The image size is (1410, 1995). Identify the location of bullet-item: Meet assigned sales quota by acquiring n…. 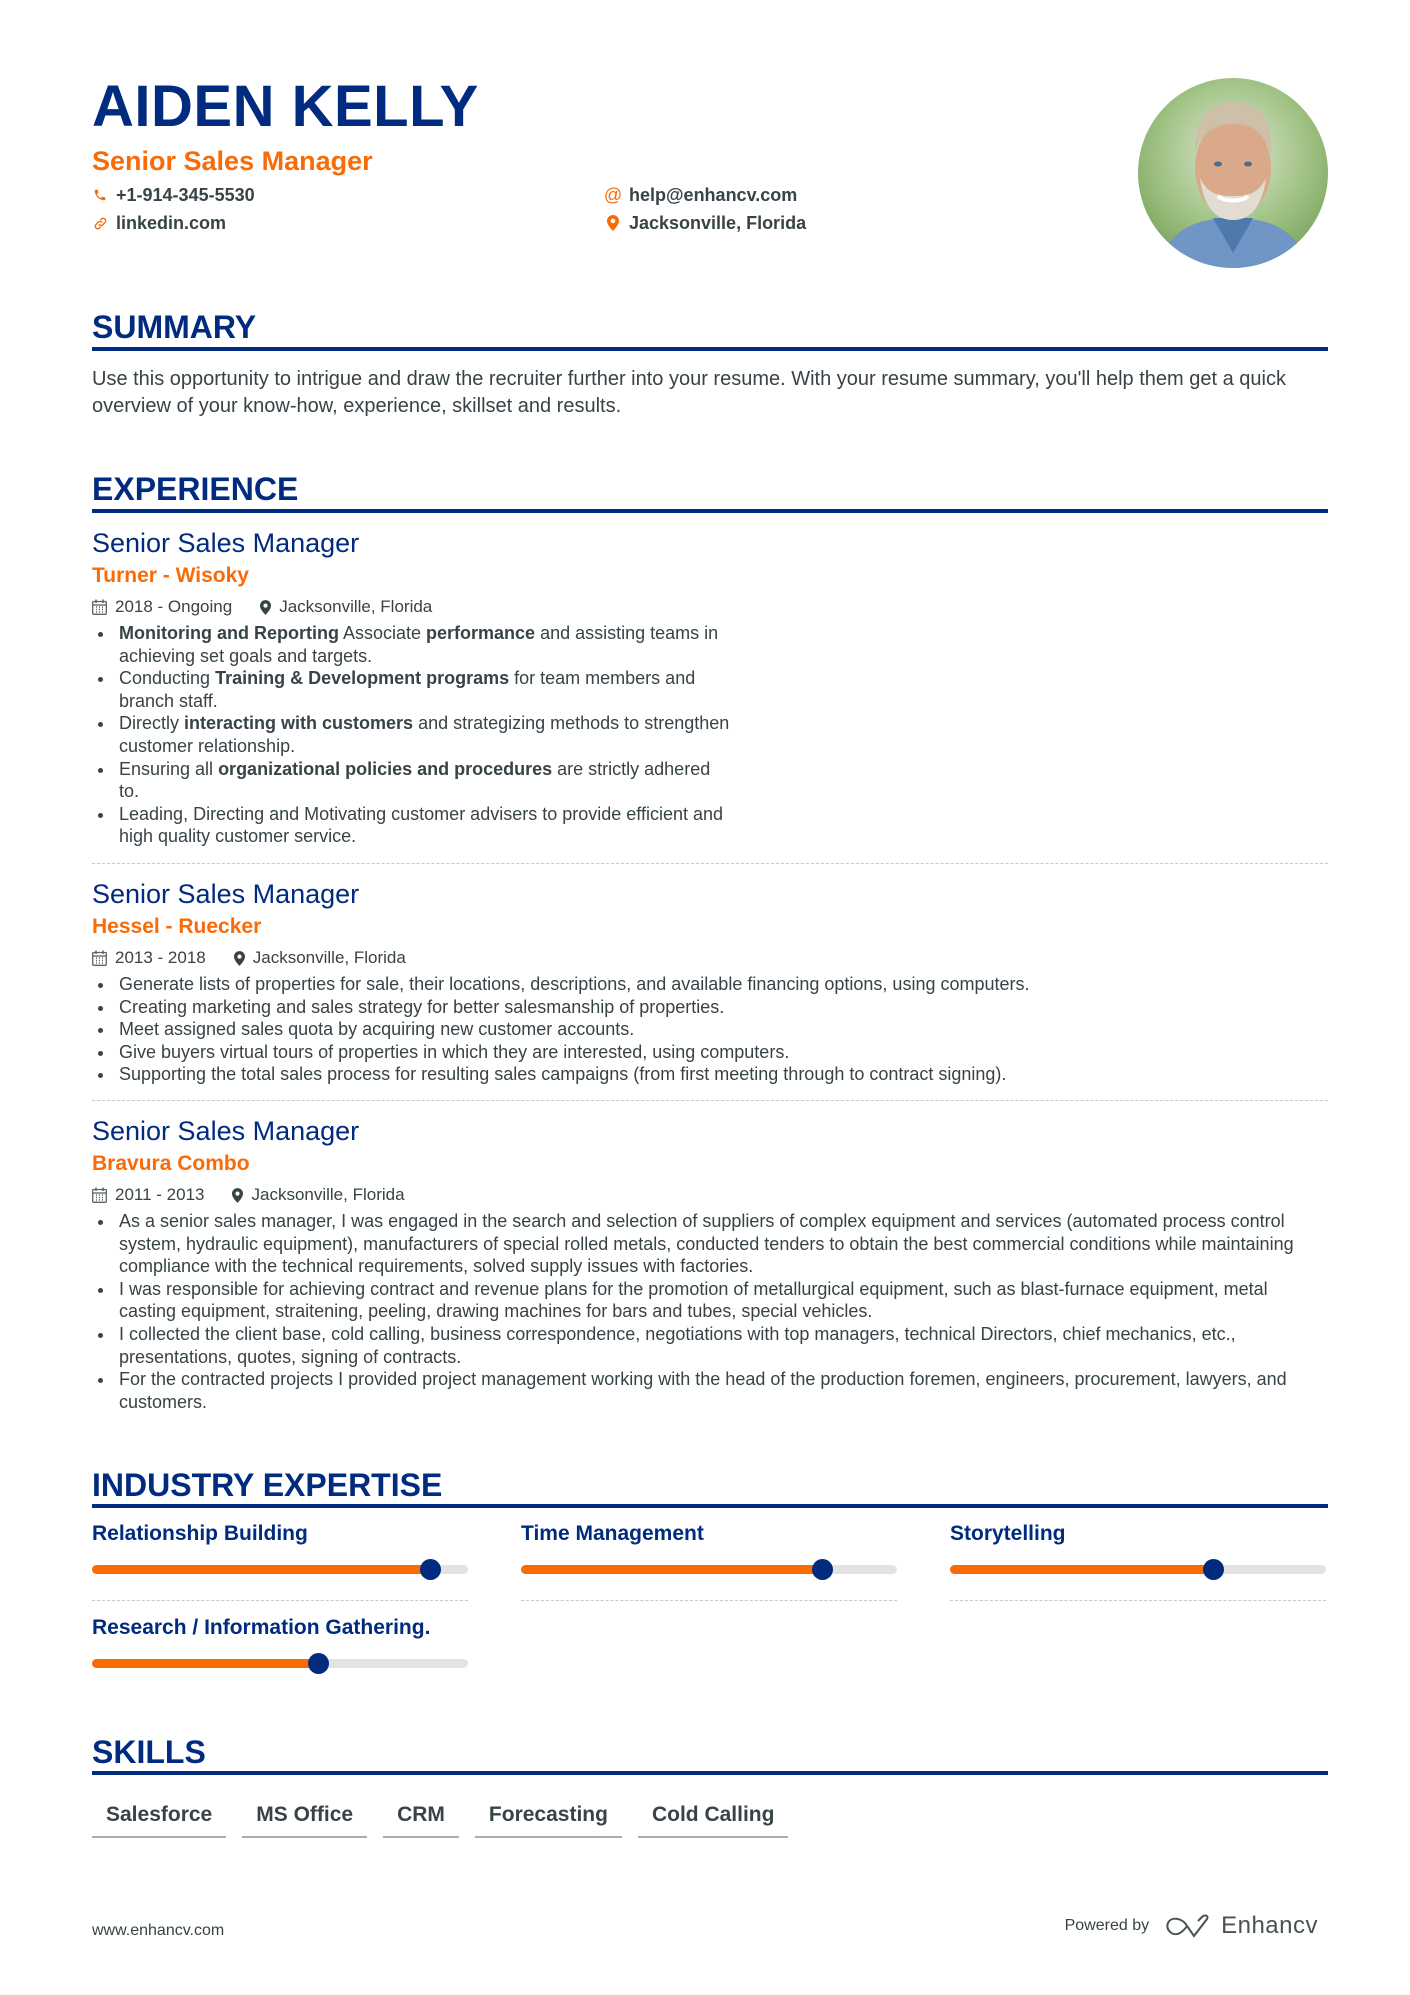
(710, 1029).